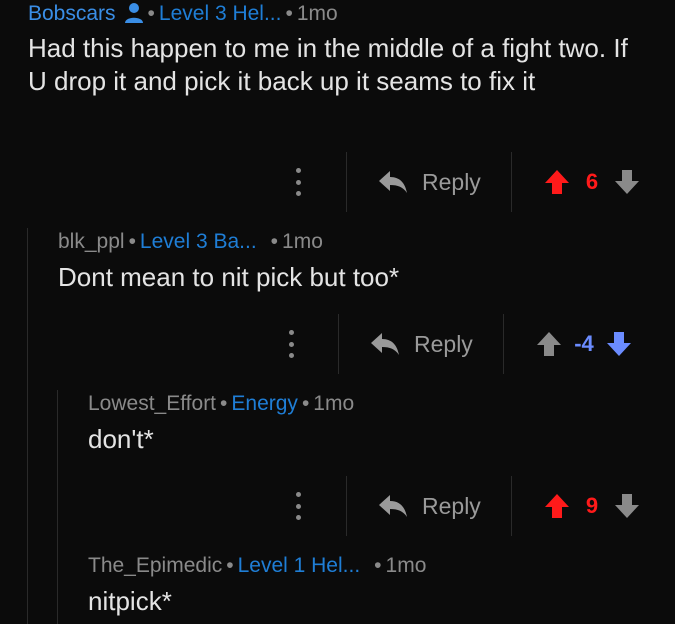 The height and width of the screenshot is (624, 675). I want to click on comment-action-bar: Reply -4, so click(337, 344).